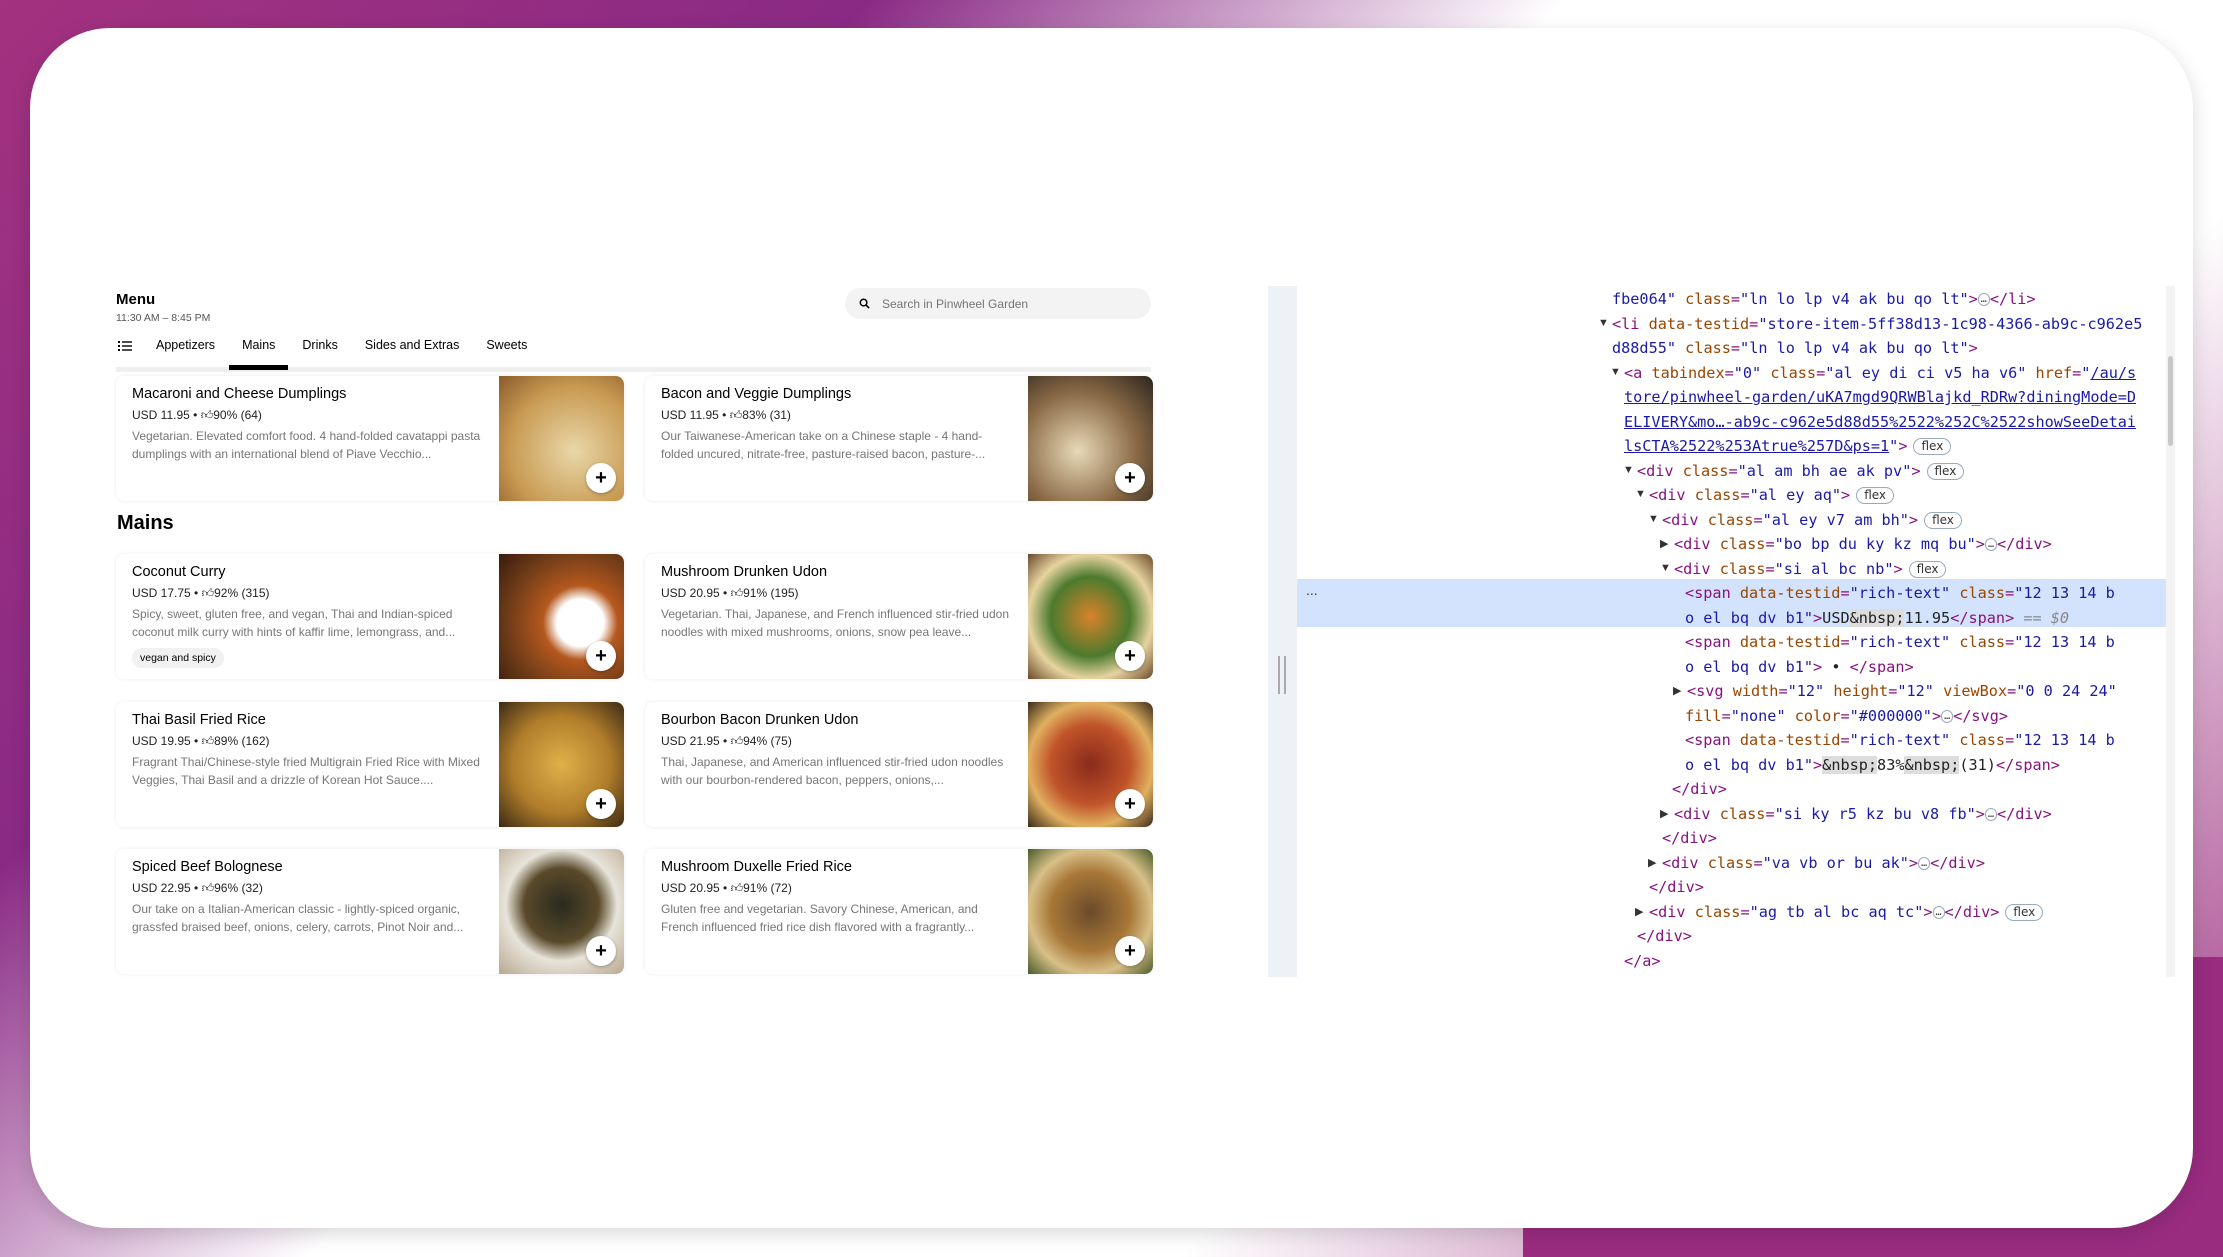  I want to click on code-token: •, so click(1836, 666).